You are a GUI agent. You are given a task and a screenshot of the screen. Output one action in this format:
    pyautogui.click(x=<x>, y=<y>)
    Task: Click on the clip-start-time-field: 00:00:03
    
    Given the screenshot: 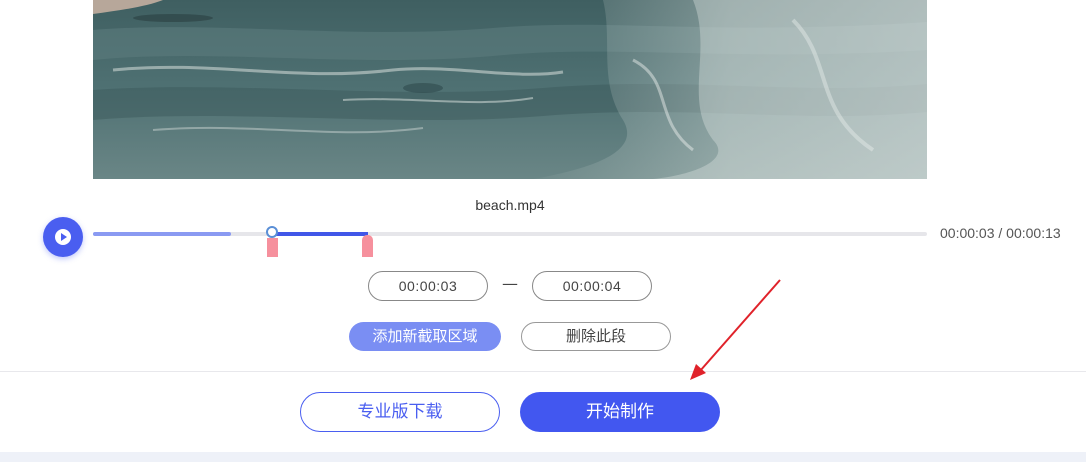 What is the action you would take?
    pyautogui.click(x=428, y=286)
    